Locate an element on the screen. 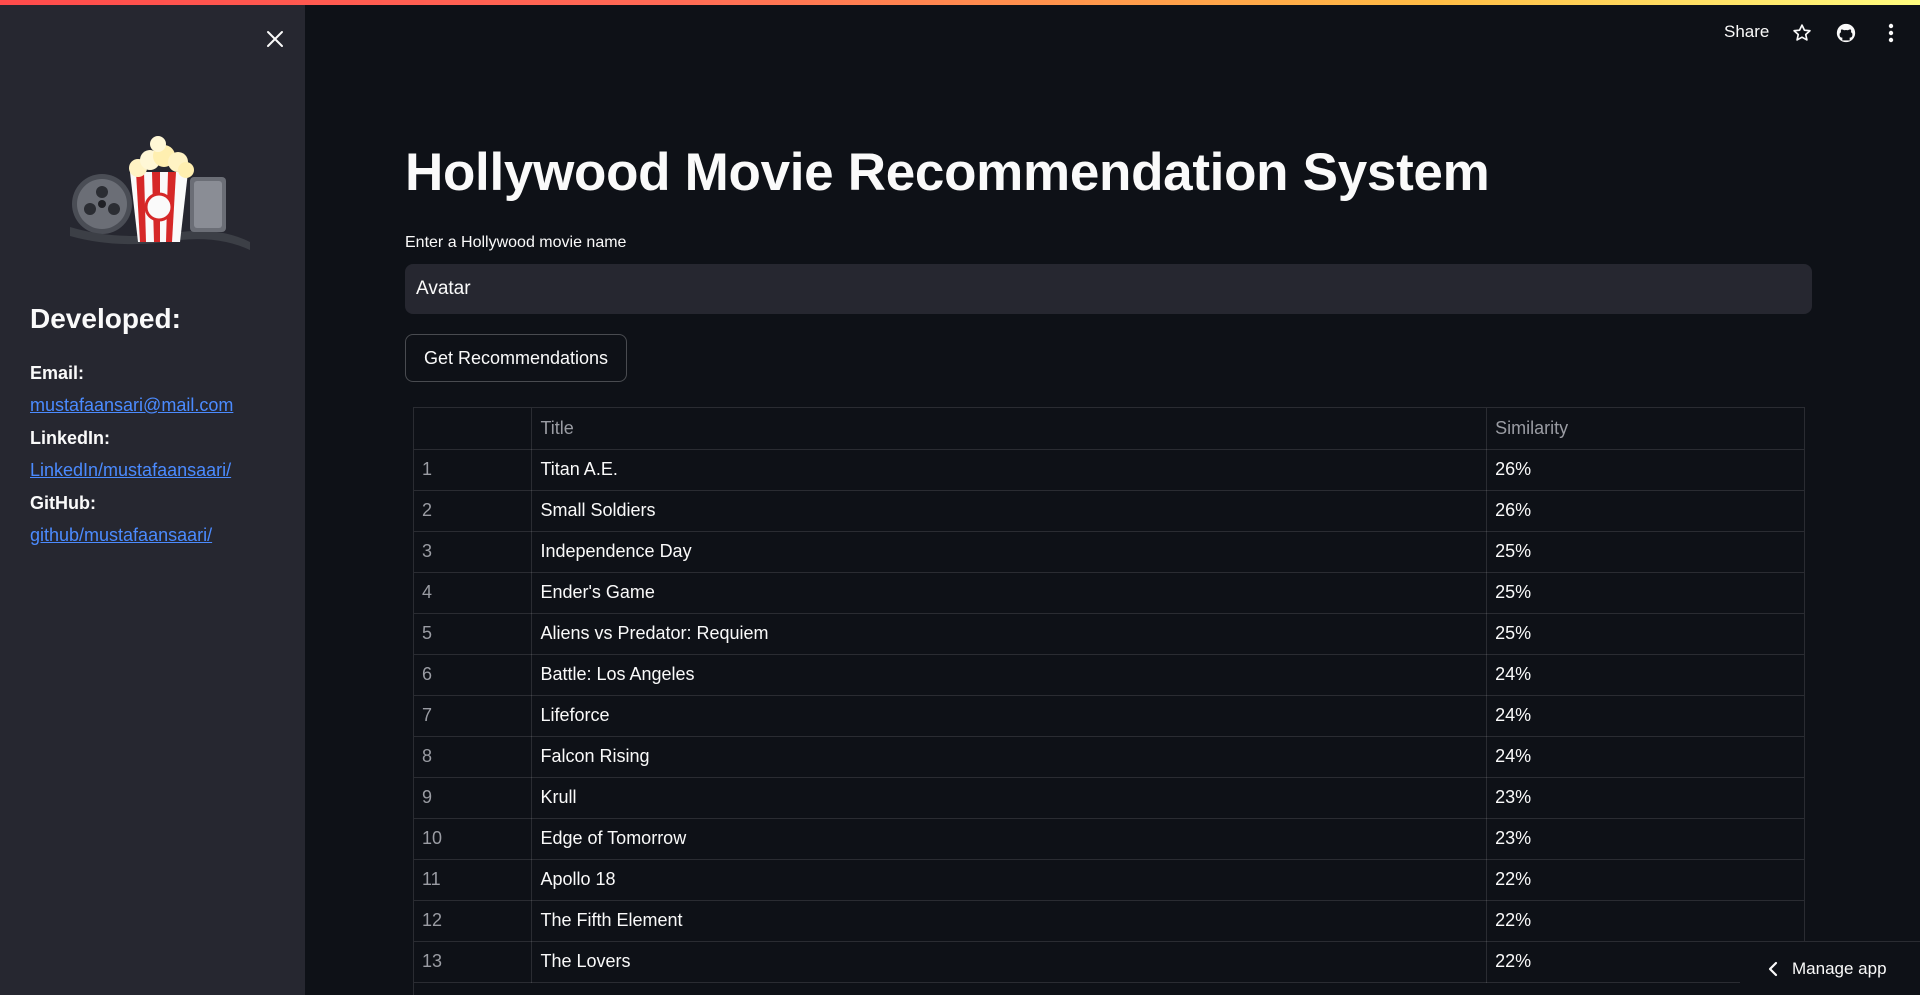 The width and height of the screenshot is (1920, 995). table-row: 4 Ender's Game 25% is located at coordinates (1109, 593).